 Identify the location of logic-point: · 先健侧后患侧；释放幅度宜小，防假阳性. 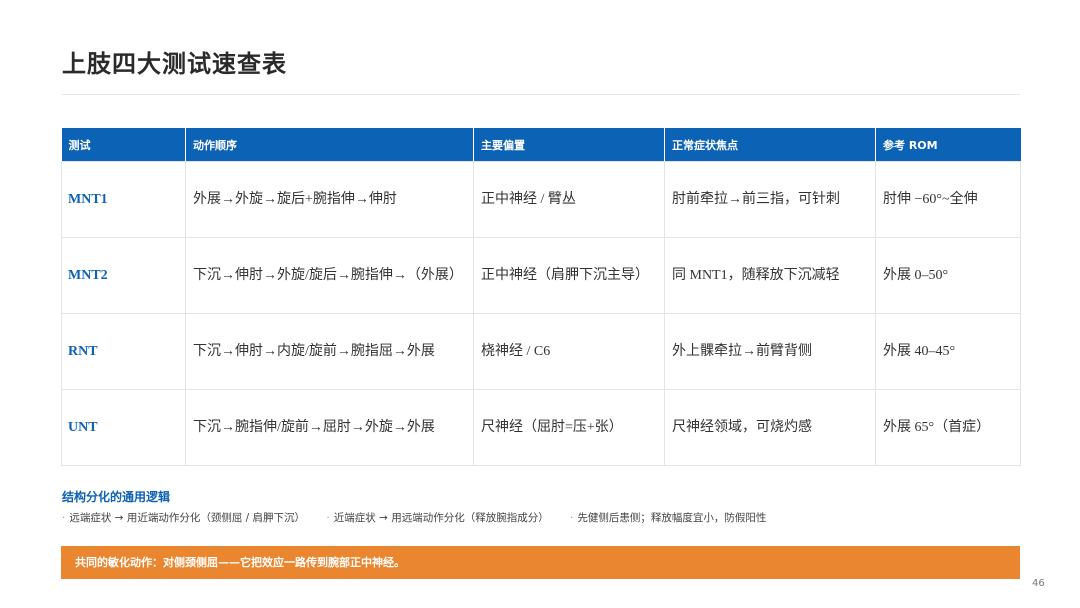
(668, 518).